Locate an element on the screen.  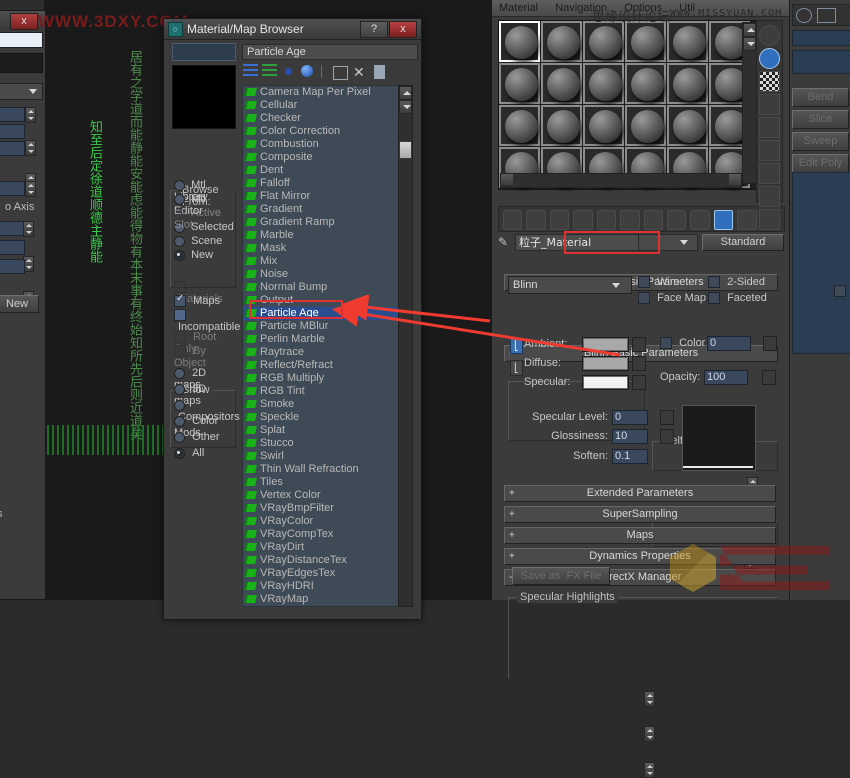
make-unique-icon is located at coordinates (630, 220).